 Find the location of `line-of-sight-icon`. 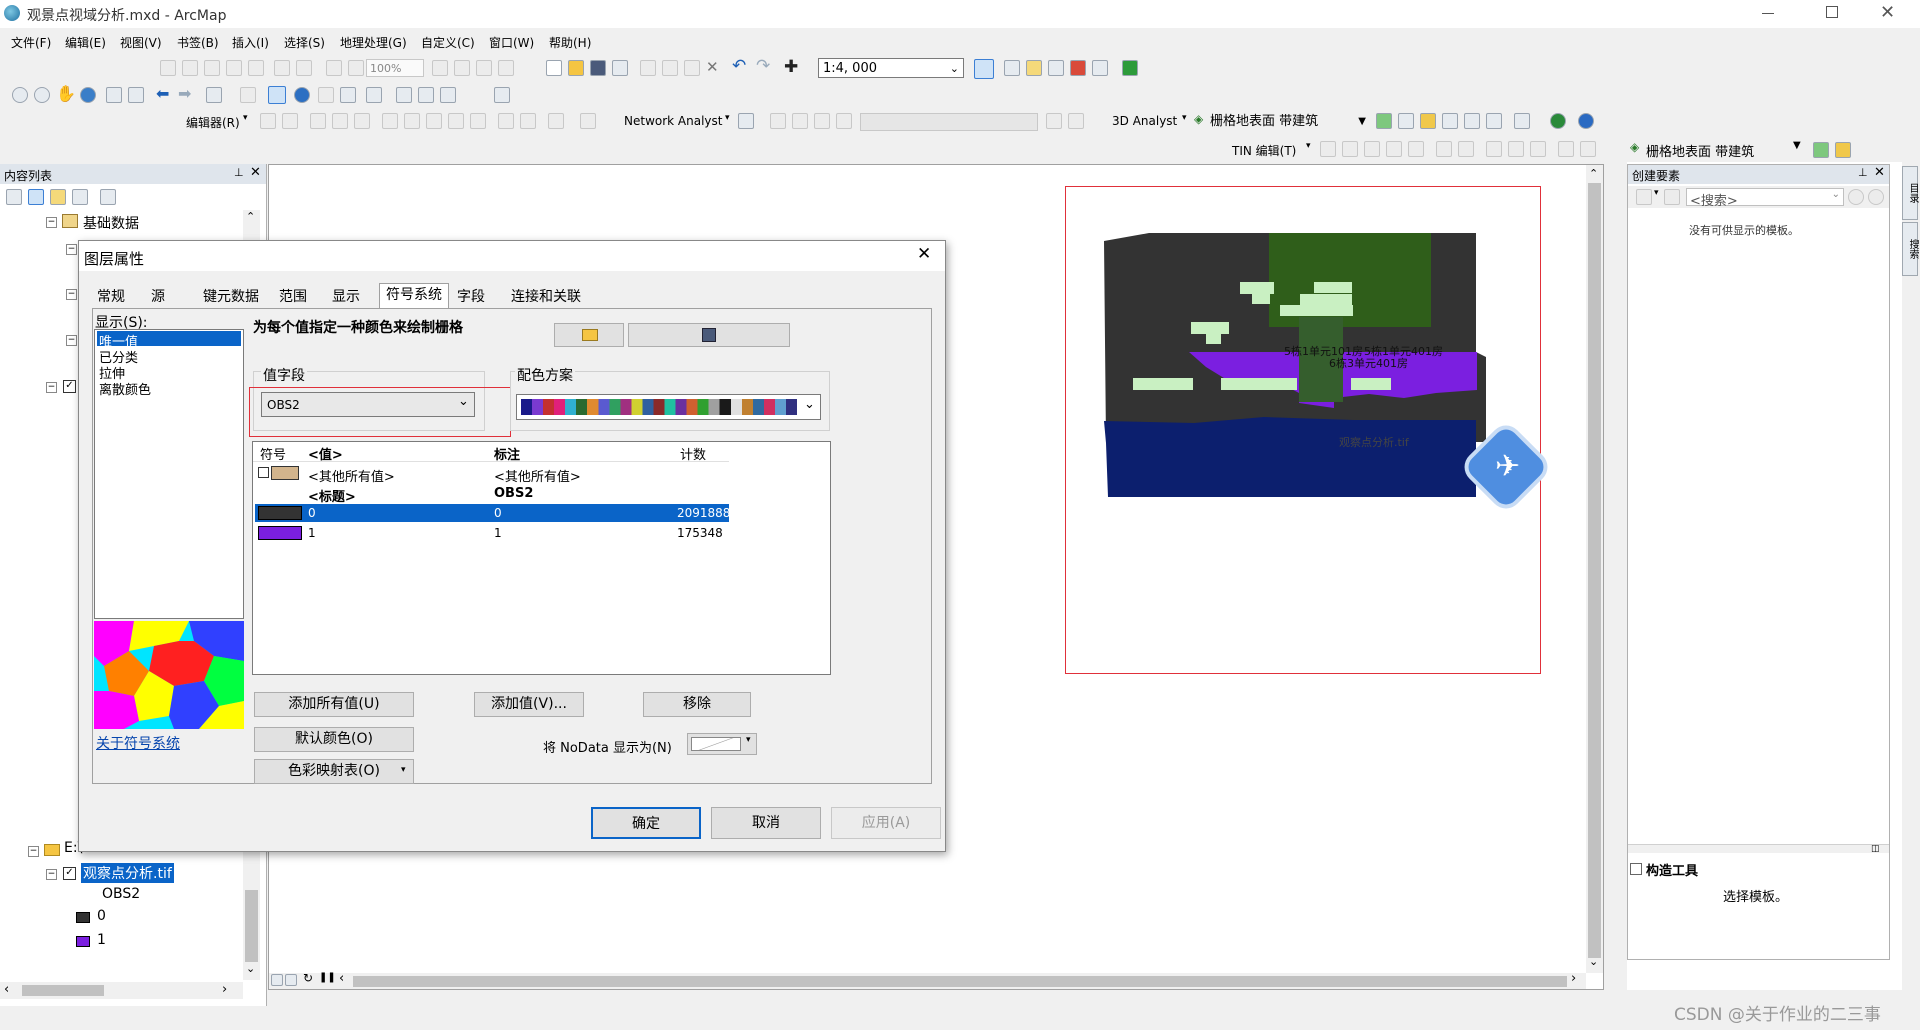

line-of-sight-icon is located at coordinates (1428, 121).